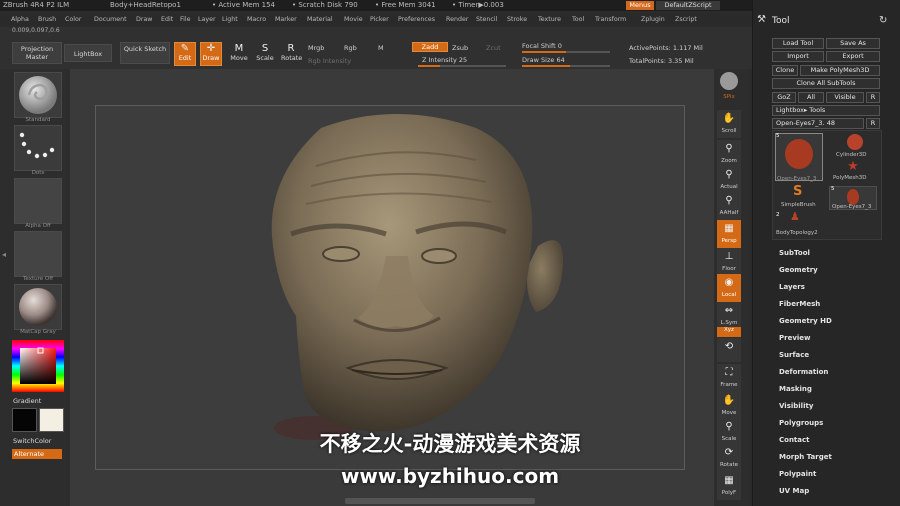  What do you see at coordinates (265, 54) in the screenshot?
I see `scale-button: S Scale` at bounding box center [265, 54].